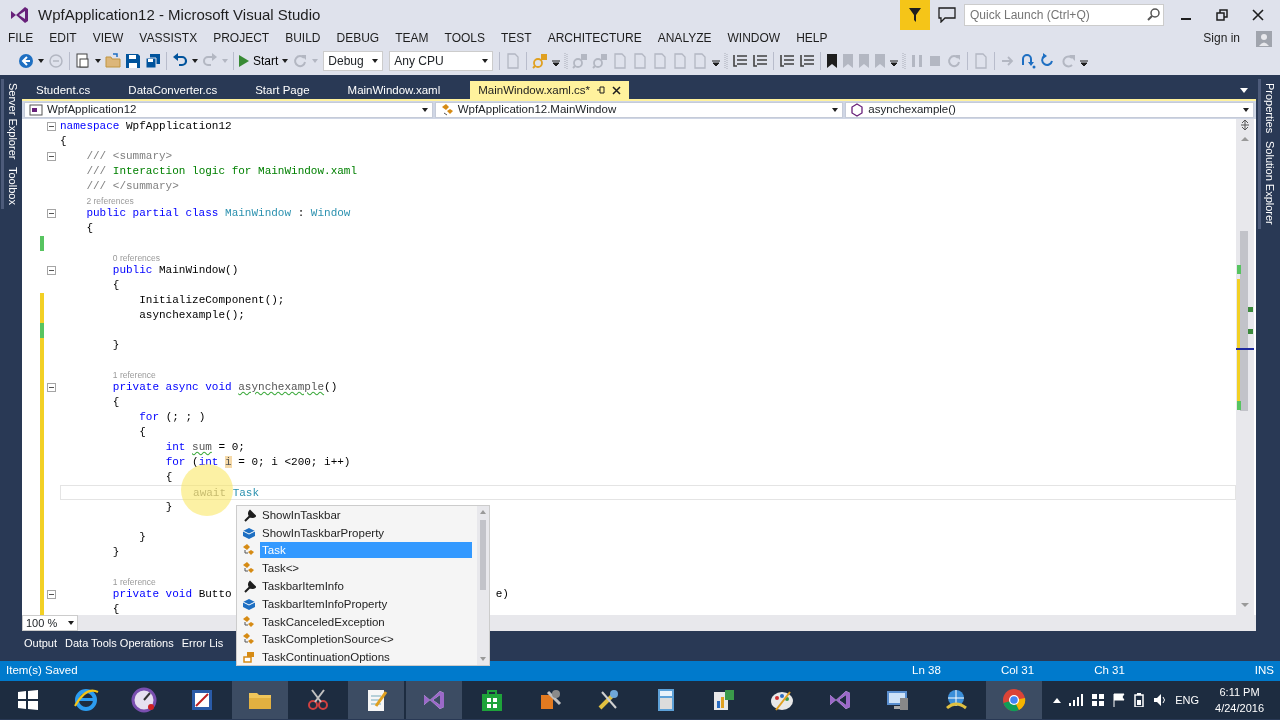 The width and height of the screenshot is (1280, 720). Describe the element at coordinates (754, 38) in the screenshot. I see `menu-item: WINDOW` at that location.